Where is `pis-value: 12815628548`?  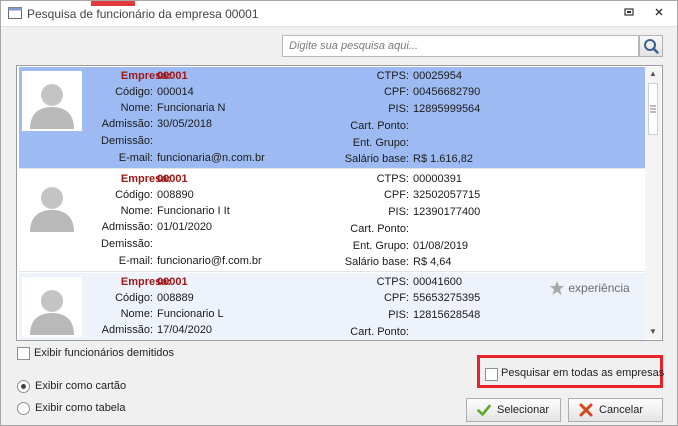 pis-value: 12815628548 is located at coordinates (447, 315).